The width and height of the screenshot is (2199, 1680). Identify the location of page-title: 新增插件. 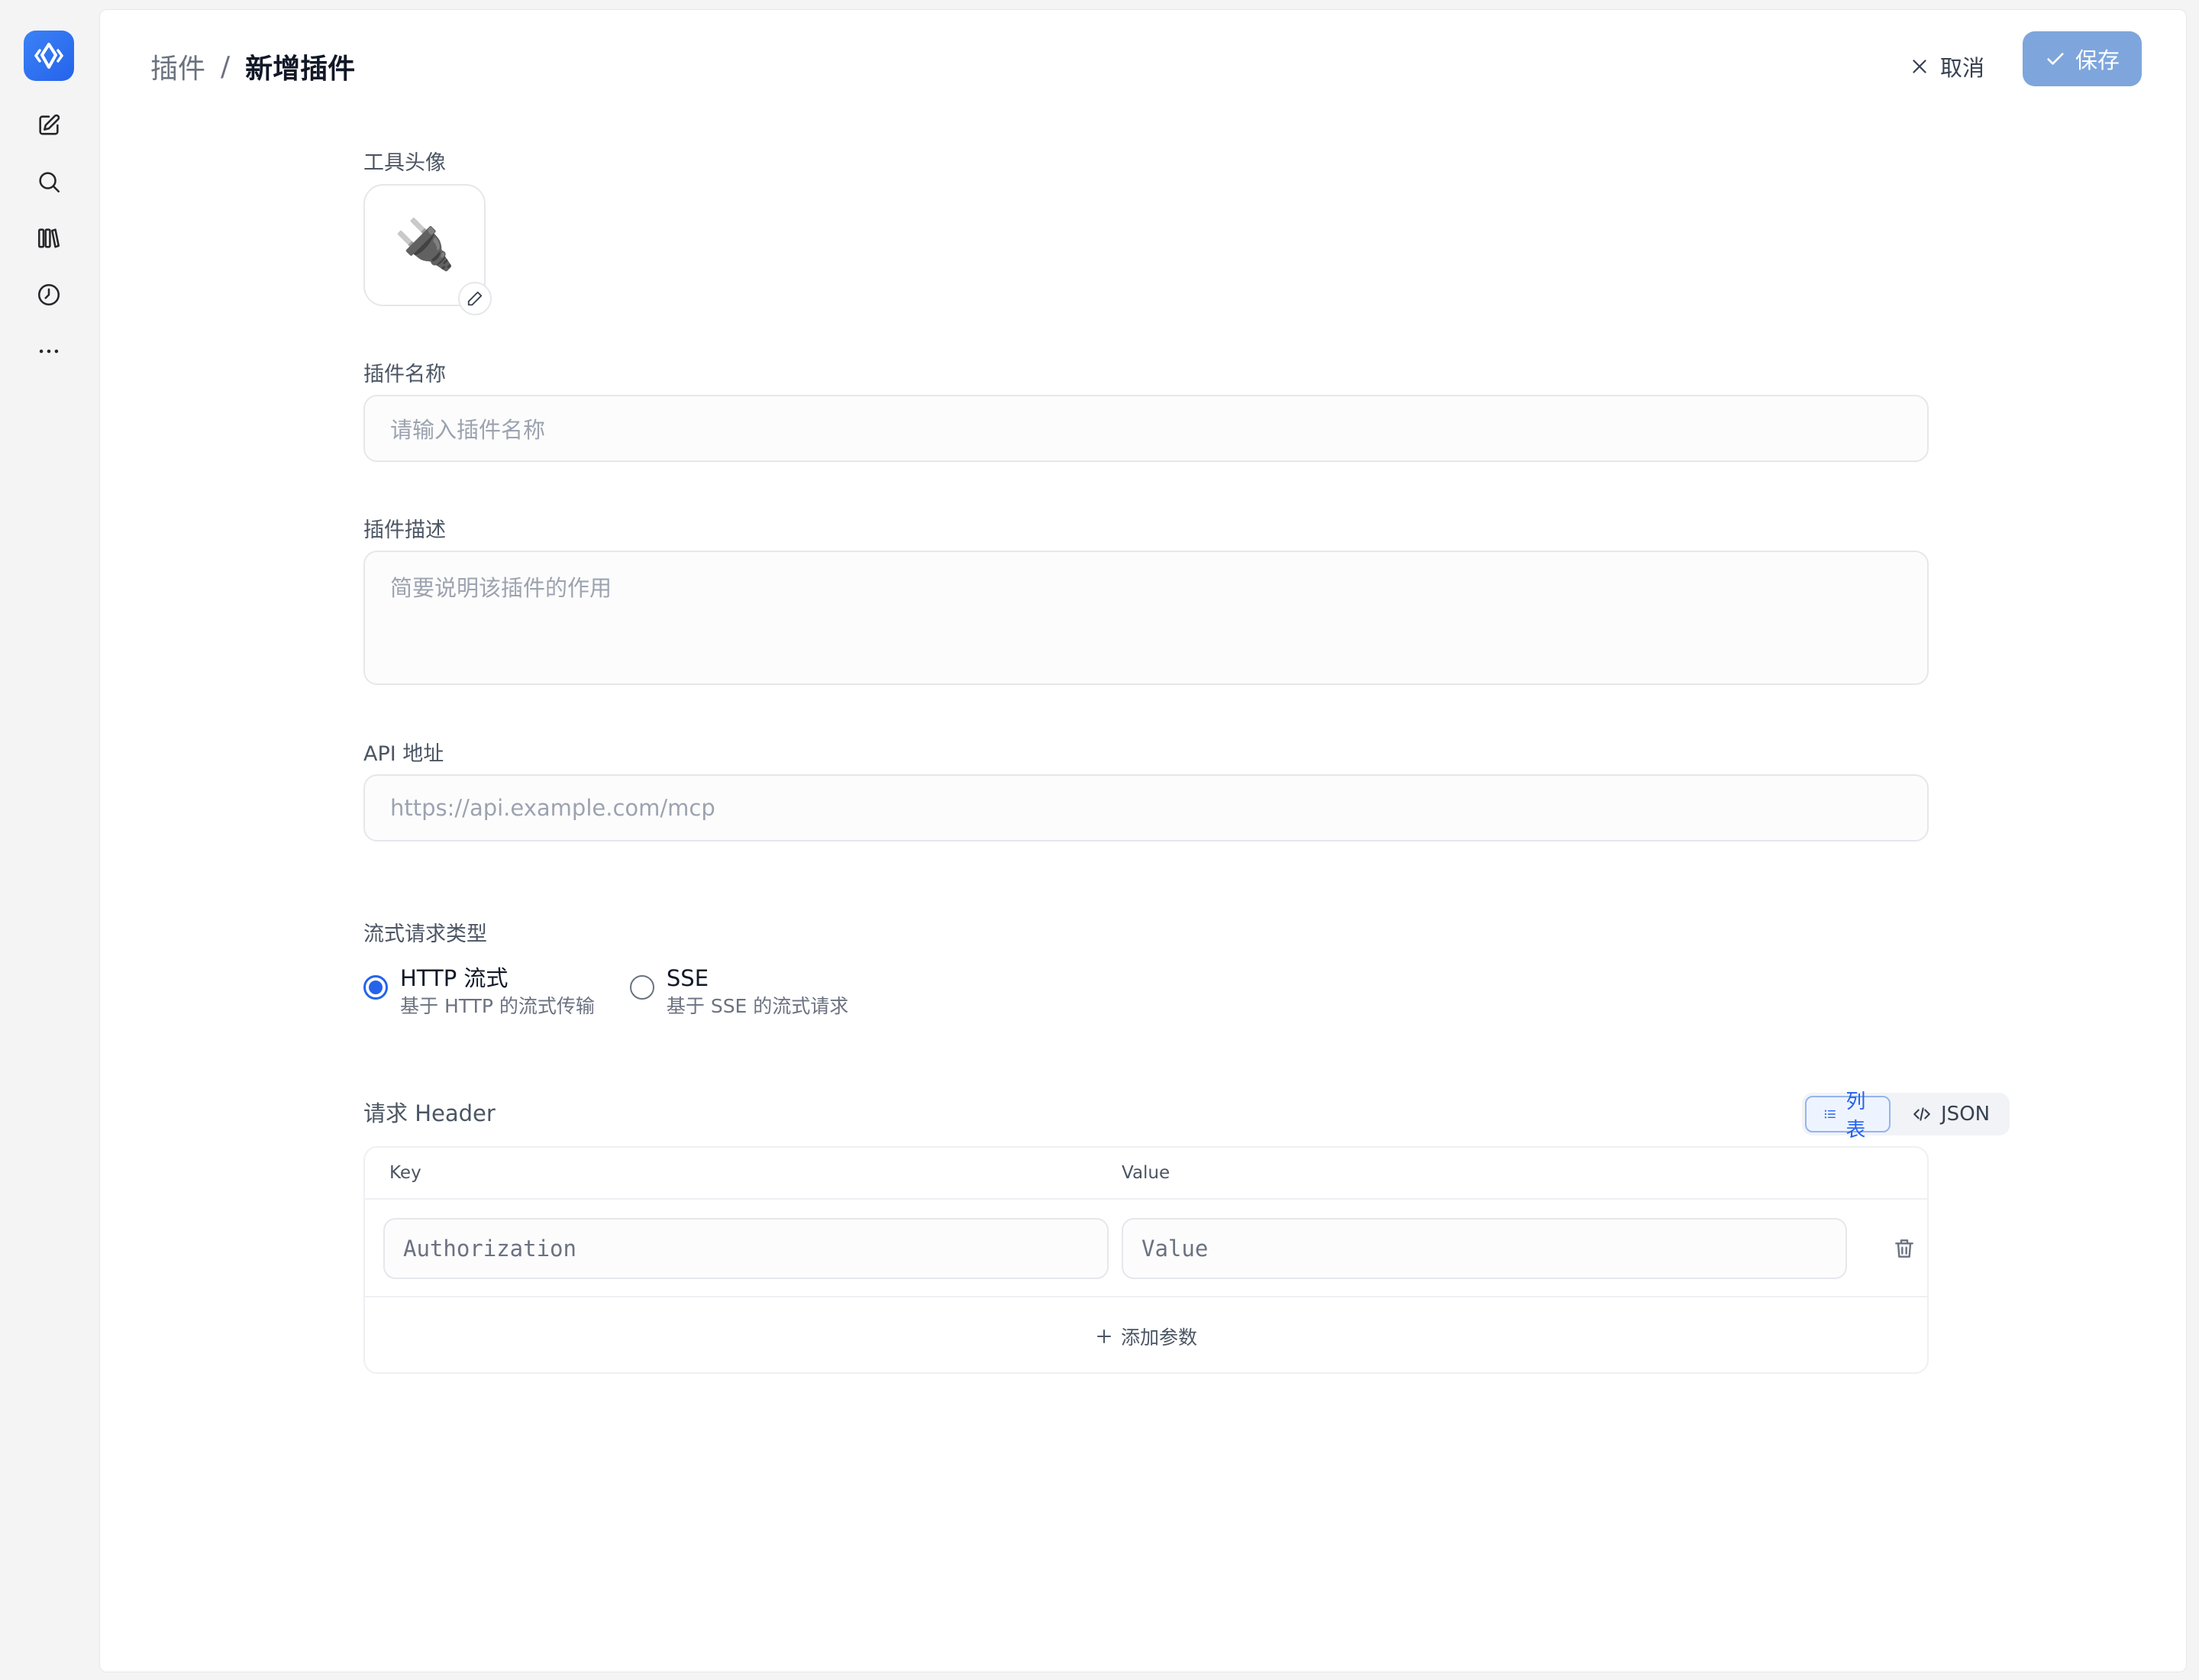
(301, 69).